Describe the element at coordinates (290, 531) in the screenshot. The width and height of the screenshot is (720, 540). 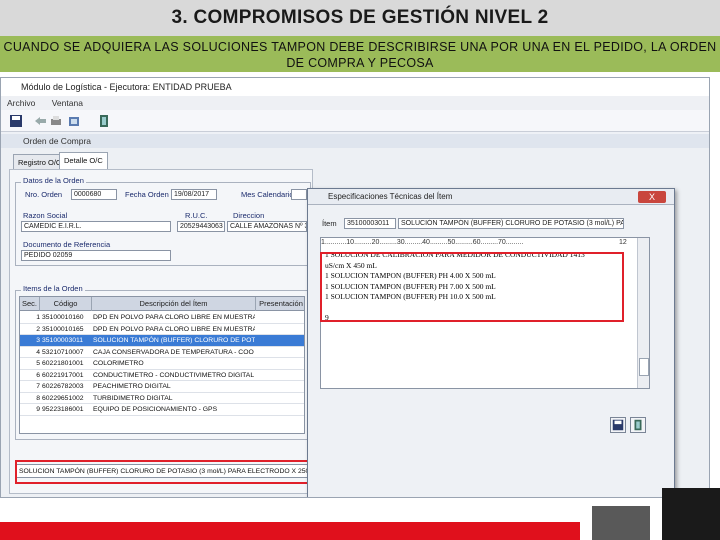
I see `footer-red-bar` at that location.